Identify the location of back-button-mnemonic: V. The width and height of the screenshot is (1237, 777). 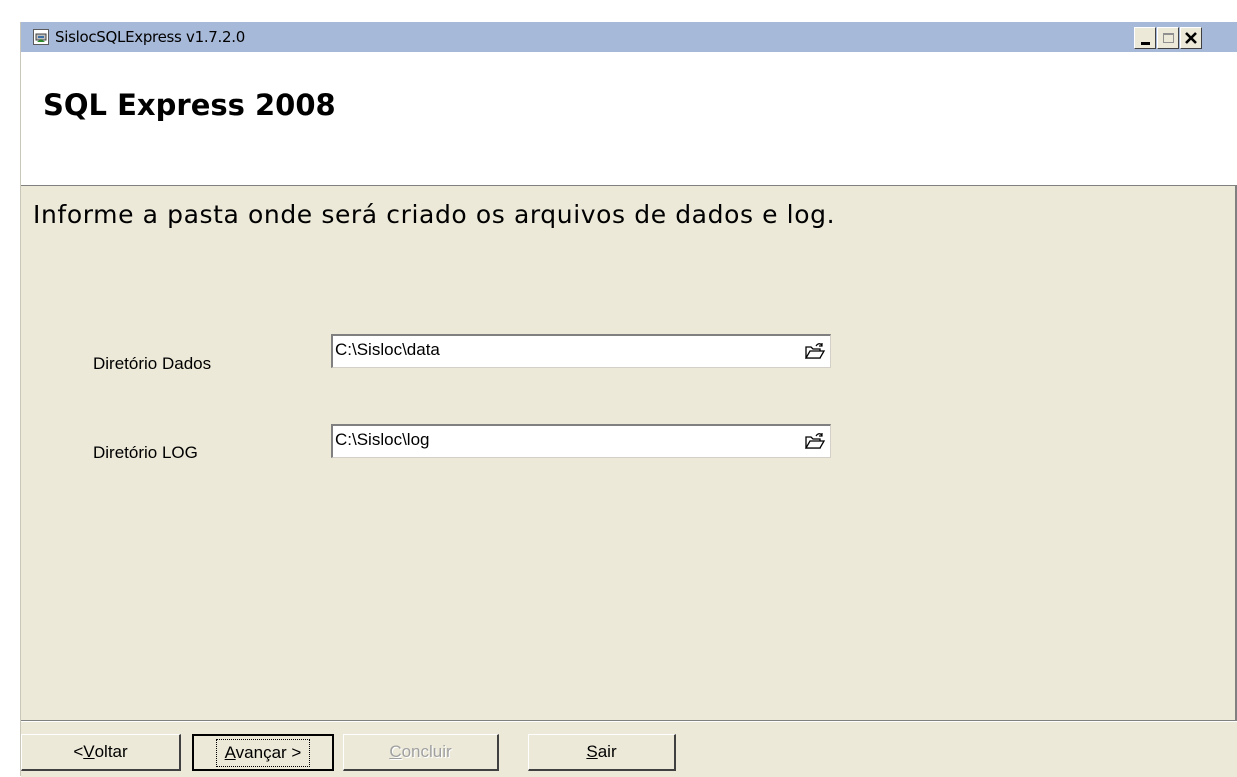
(89, 751).